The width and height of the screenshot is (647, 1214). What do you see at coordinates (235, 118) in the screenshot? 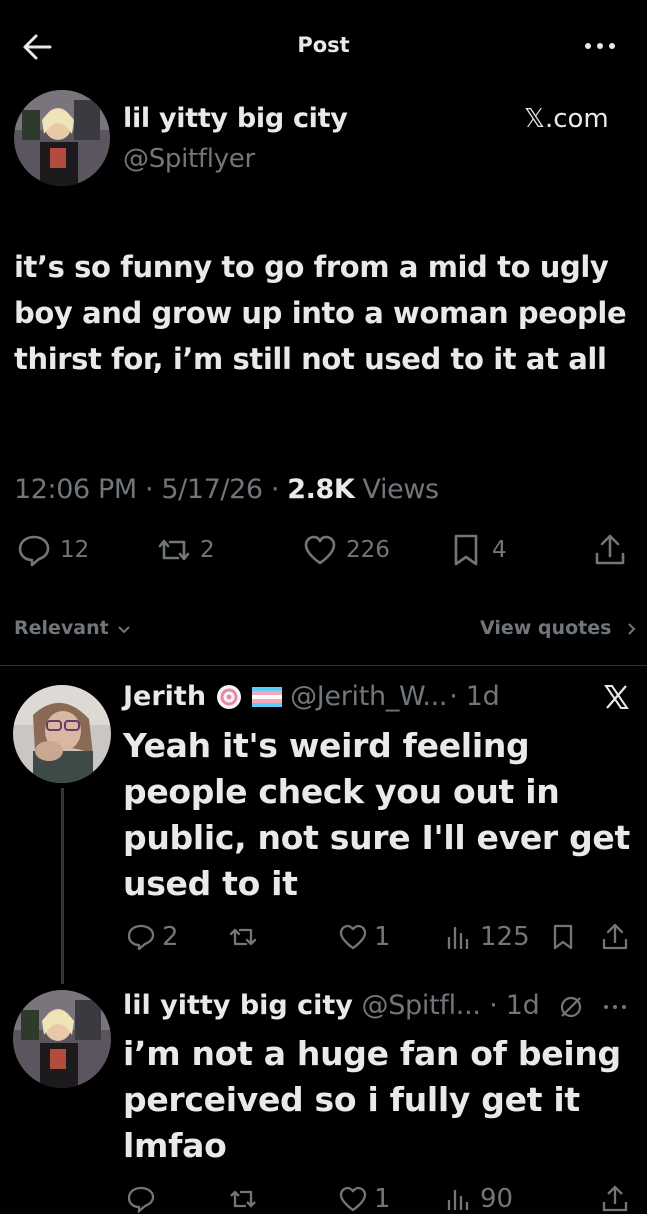
I see `display-name: lil yitty big city` at bounding box center [235, 118].